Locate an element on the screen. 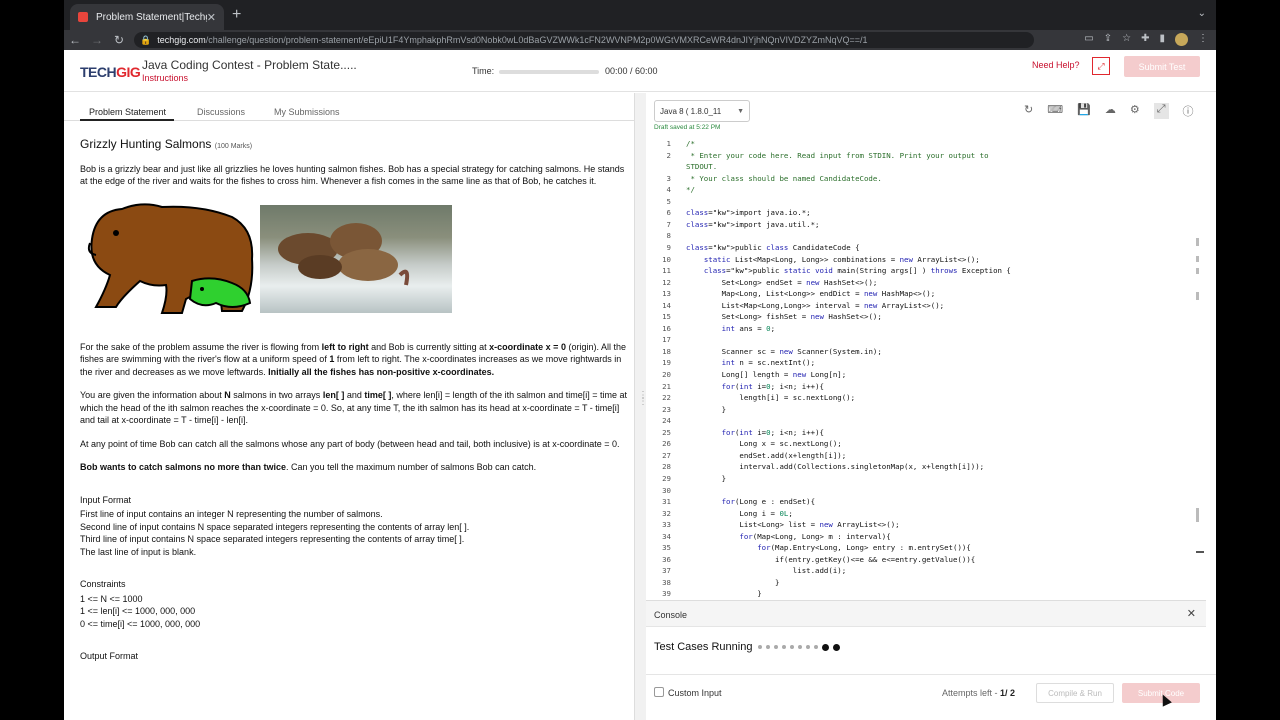 This screenshot has height=720, width=1280. line-number: 3 is located at coordinates (668, 178).